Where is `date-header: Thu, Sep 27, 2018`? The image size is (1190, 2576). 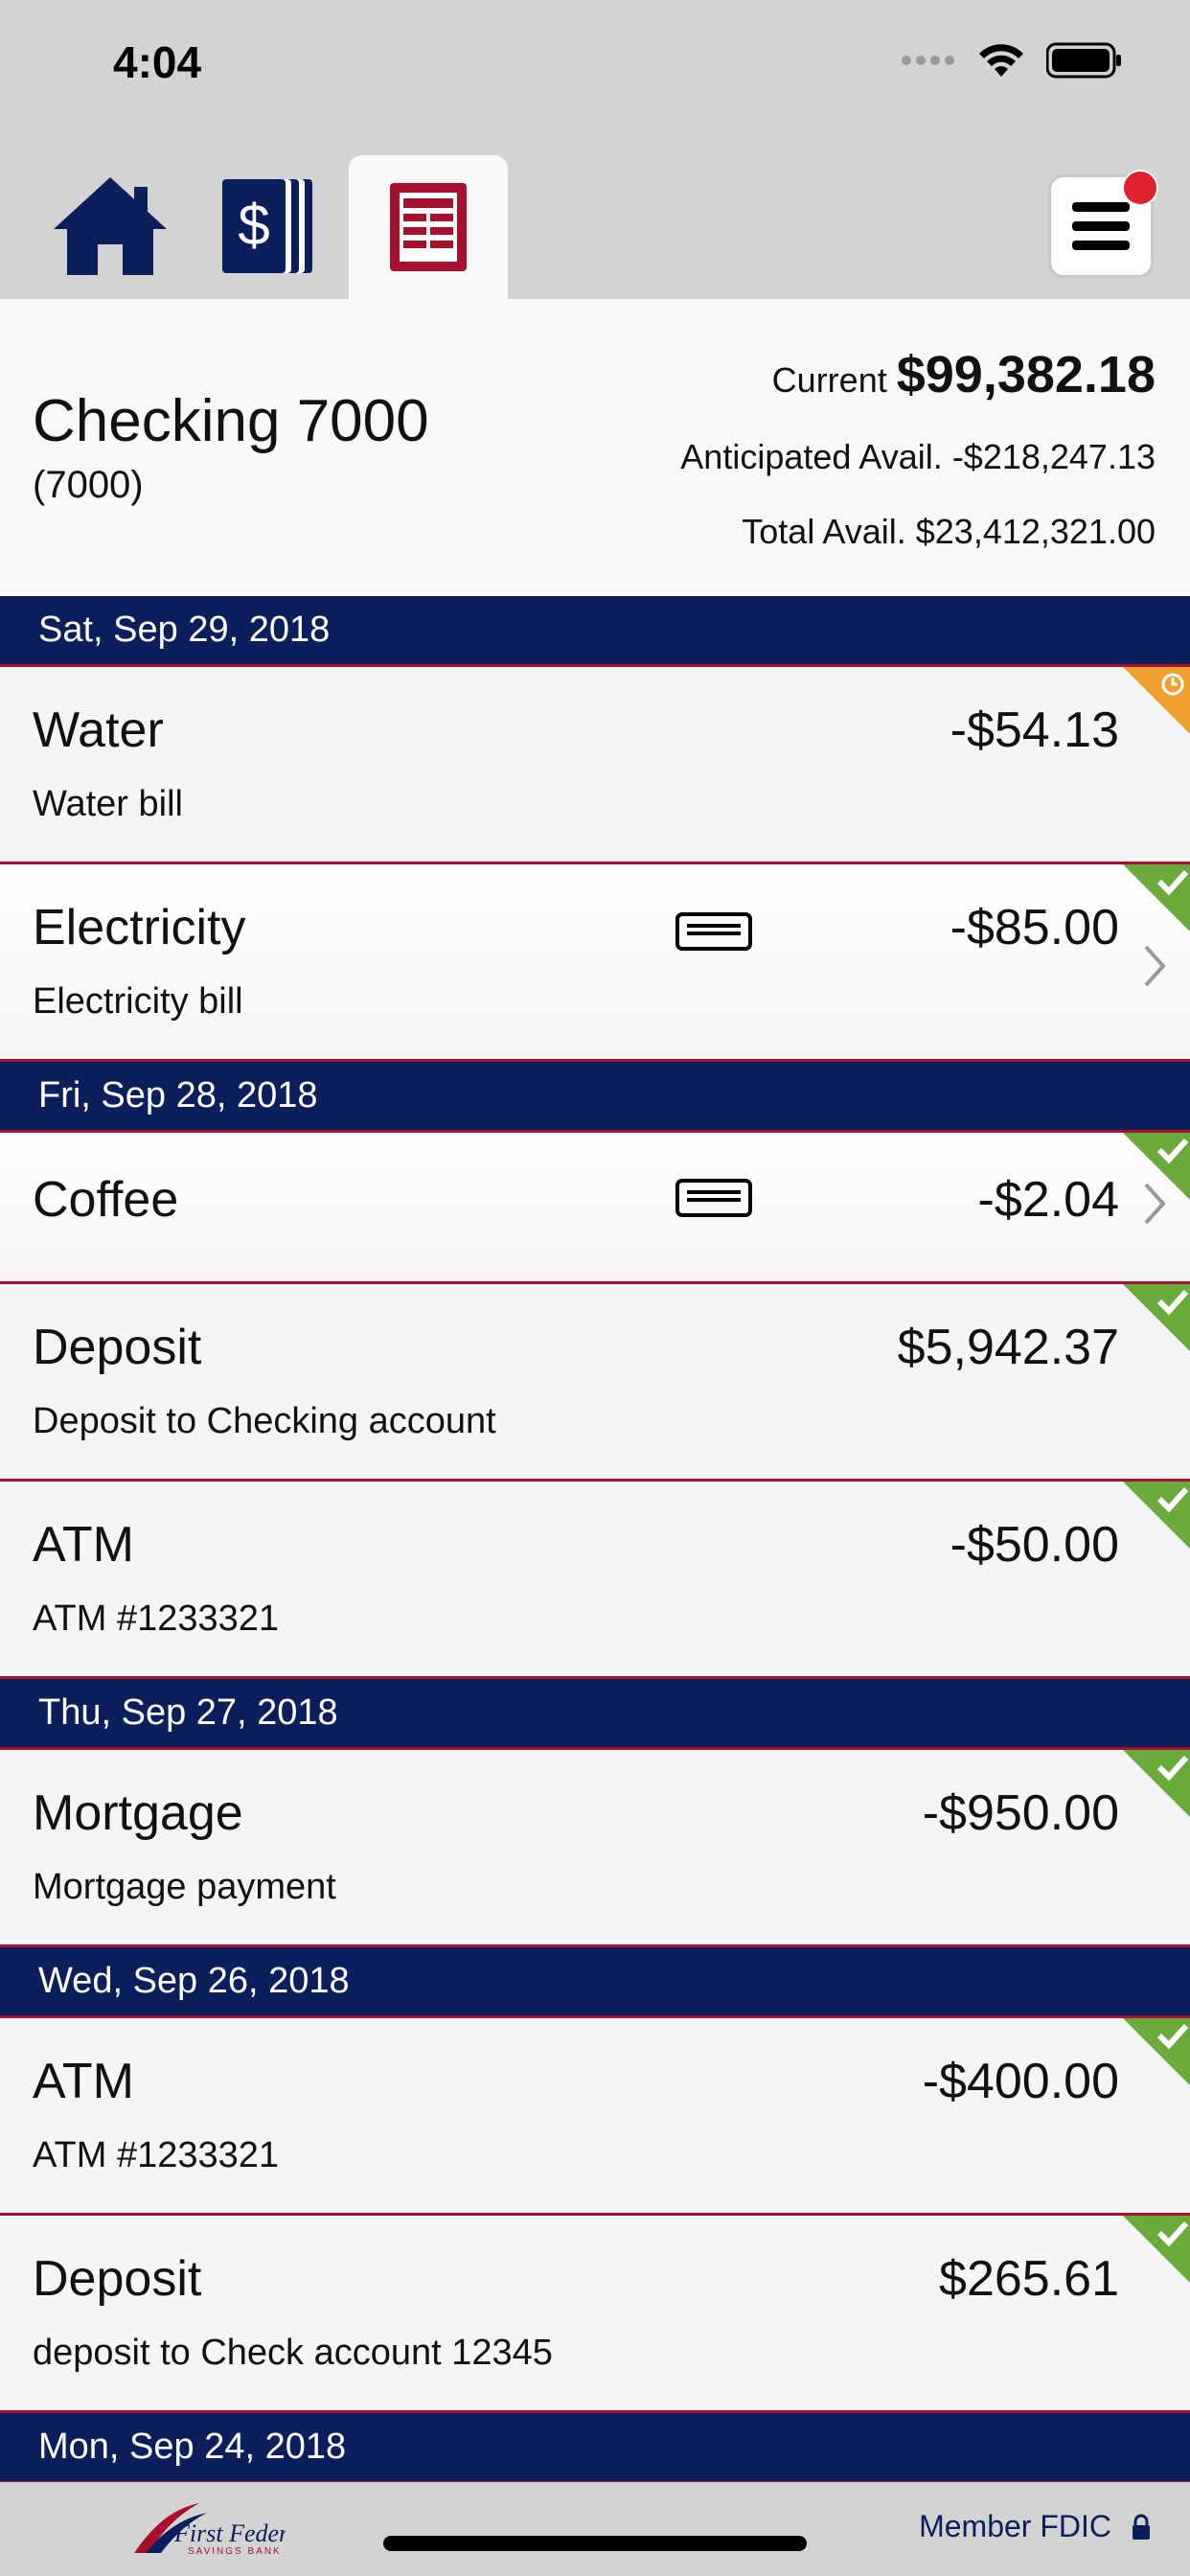 date-header: Thu, Sep 27, 2018 is located at coordinates (595, 1714).